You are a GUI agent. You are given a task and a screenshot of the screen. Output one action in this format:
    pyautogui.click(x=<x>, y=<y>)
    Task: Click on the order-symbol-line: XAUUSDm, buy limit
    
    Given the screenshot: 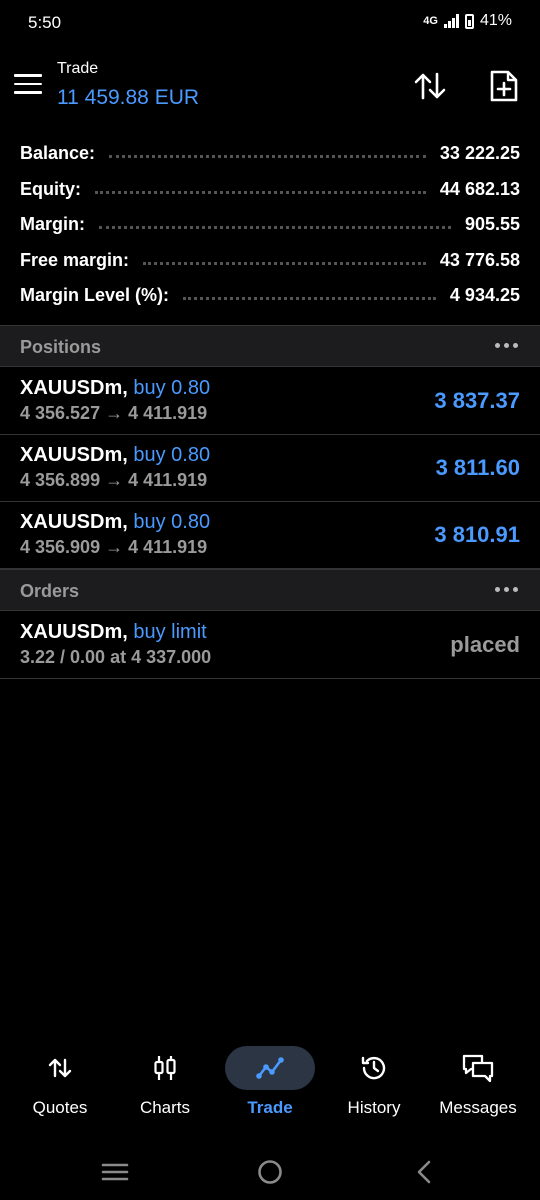 What is the action you would take?
    pyautogui.click(x=113, y=632)
    